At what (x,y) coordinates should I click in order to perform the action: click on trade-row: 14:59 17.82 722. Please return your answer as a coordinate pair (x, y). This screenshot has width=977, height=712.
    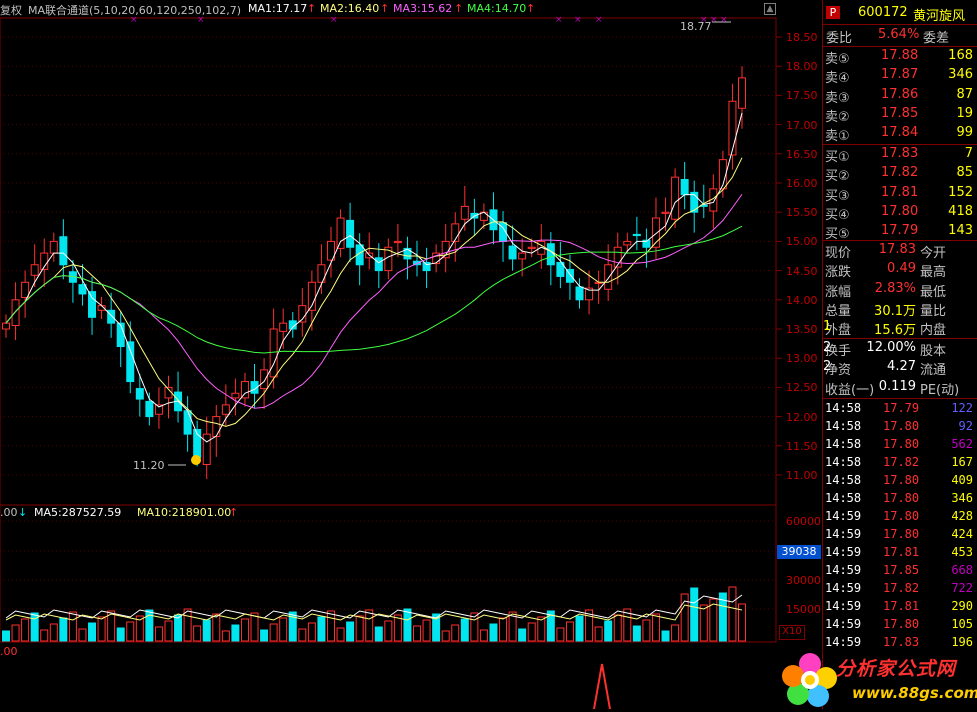
    Looking at the image, I should click on (900, 589).